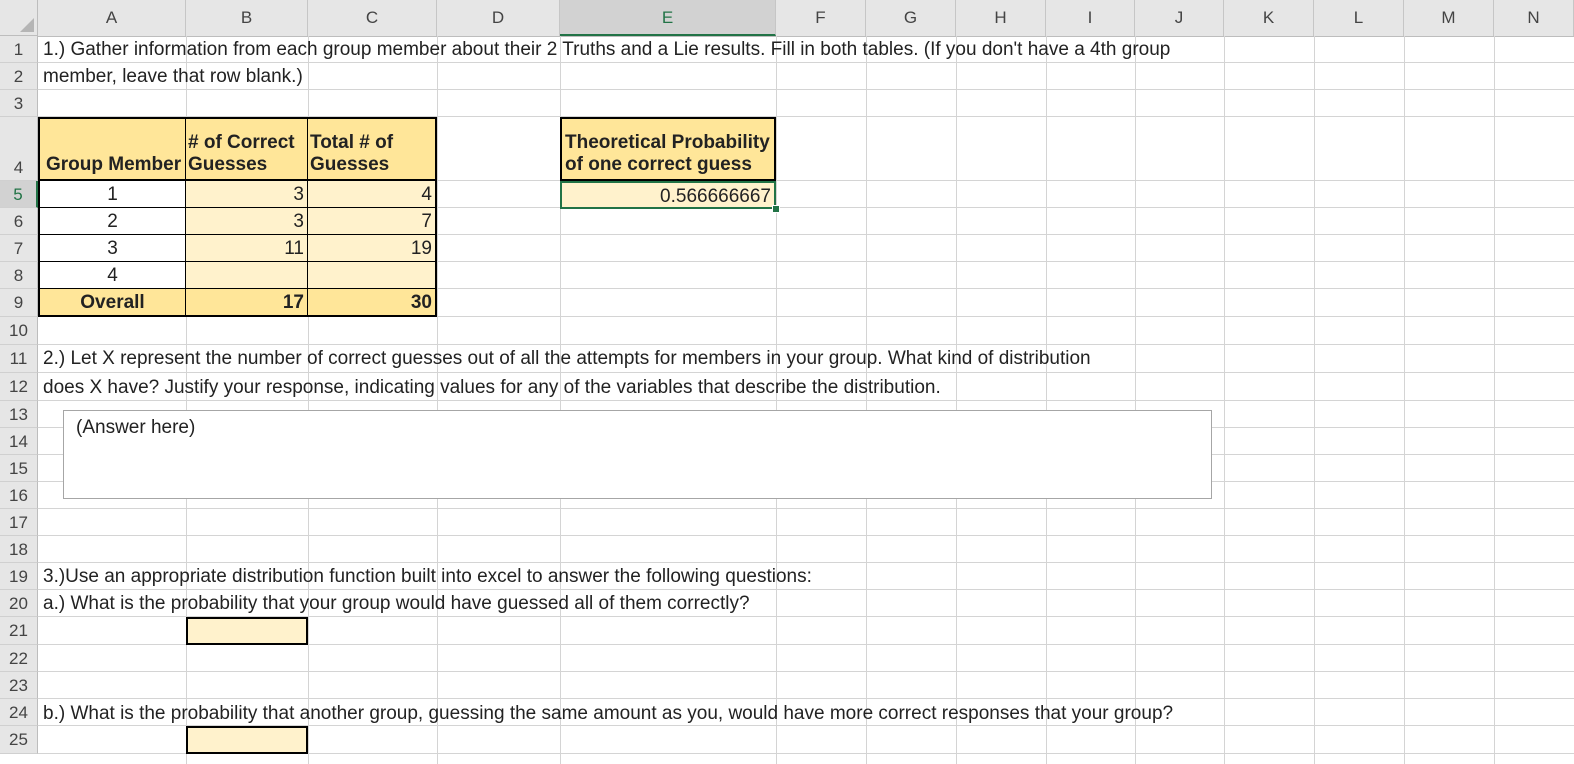  What do you see at coordinates (19, 468) in the screenshot?
I see `row-header-15: 15` at bounding box center [19, 468].